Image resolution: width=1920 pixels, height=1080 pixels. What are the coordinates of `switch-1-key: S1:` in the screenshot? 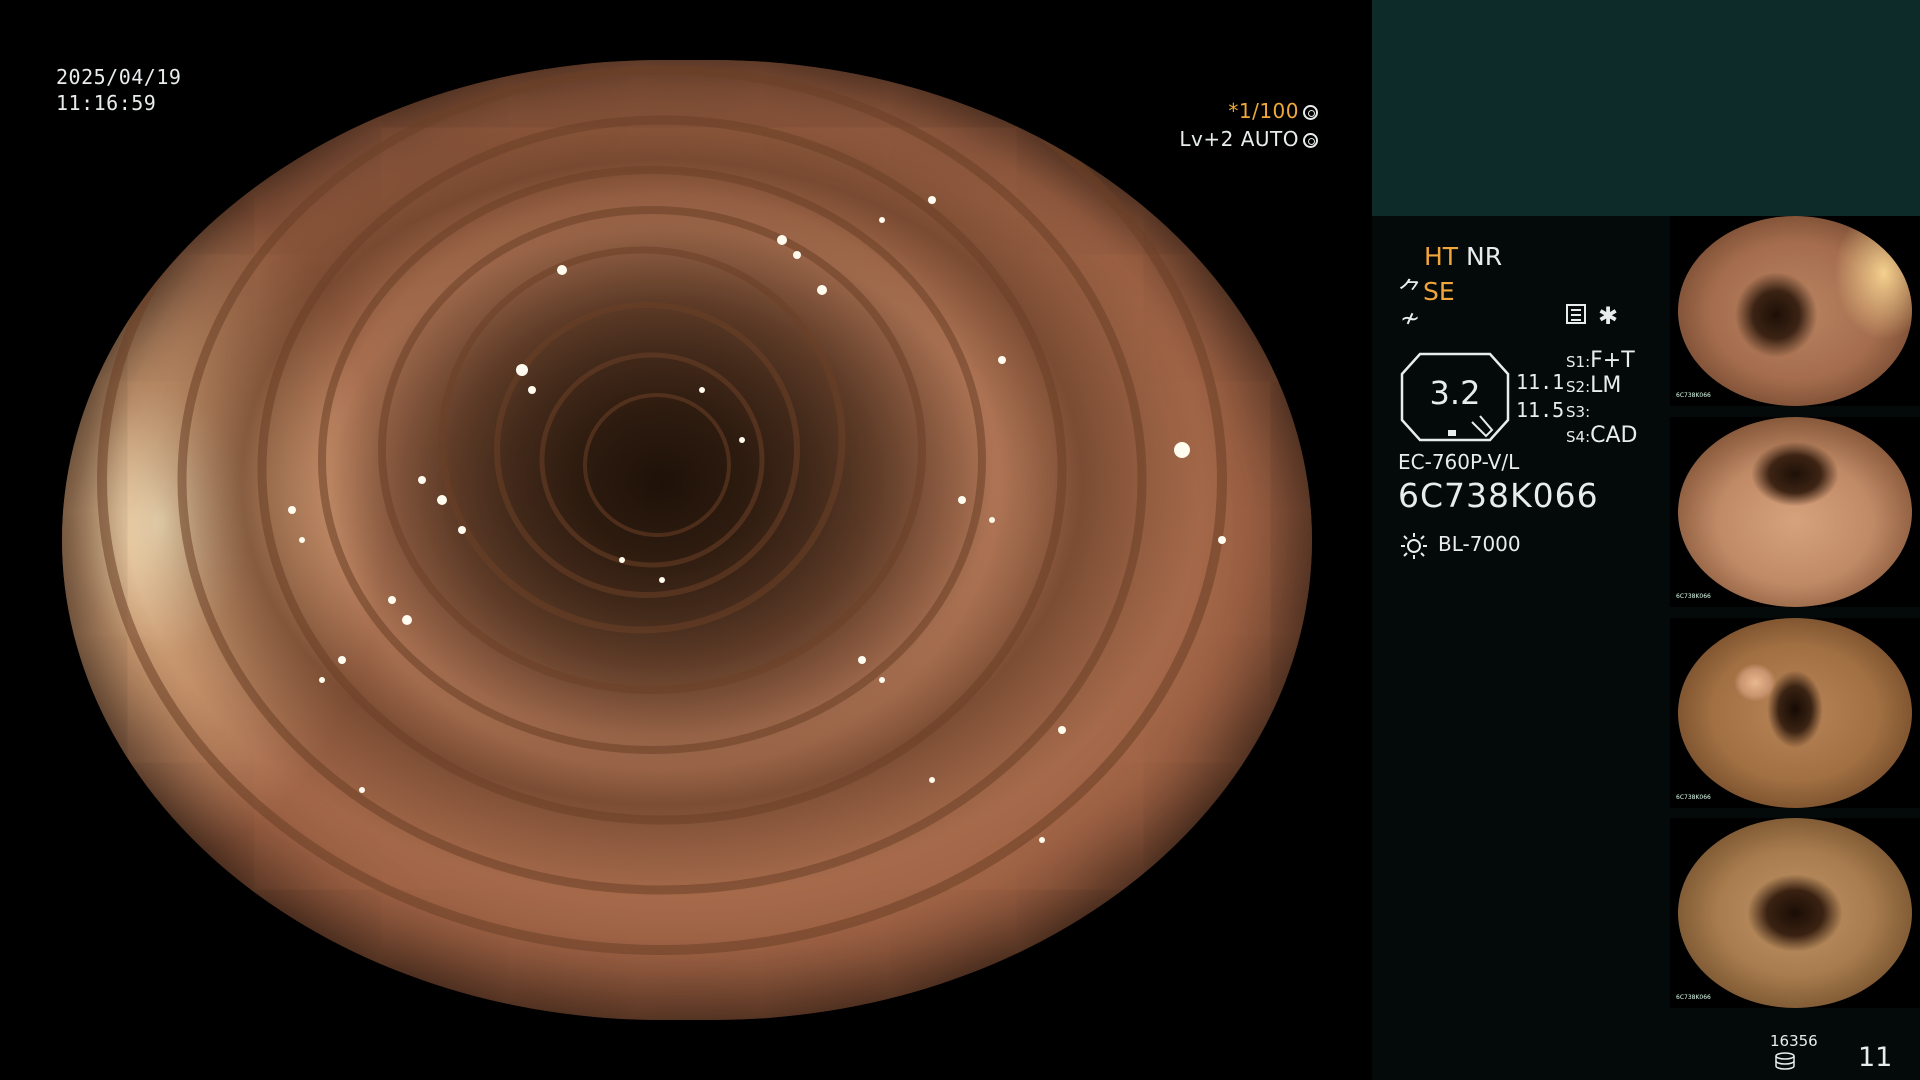 It's located at (1578, 362).